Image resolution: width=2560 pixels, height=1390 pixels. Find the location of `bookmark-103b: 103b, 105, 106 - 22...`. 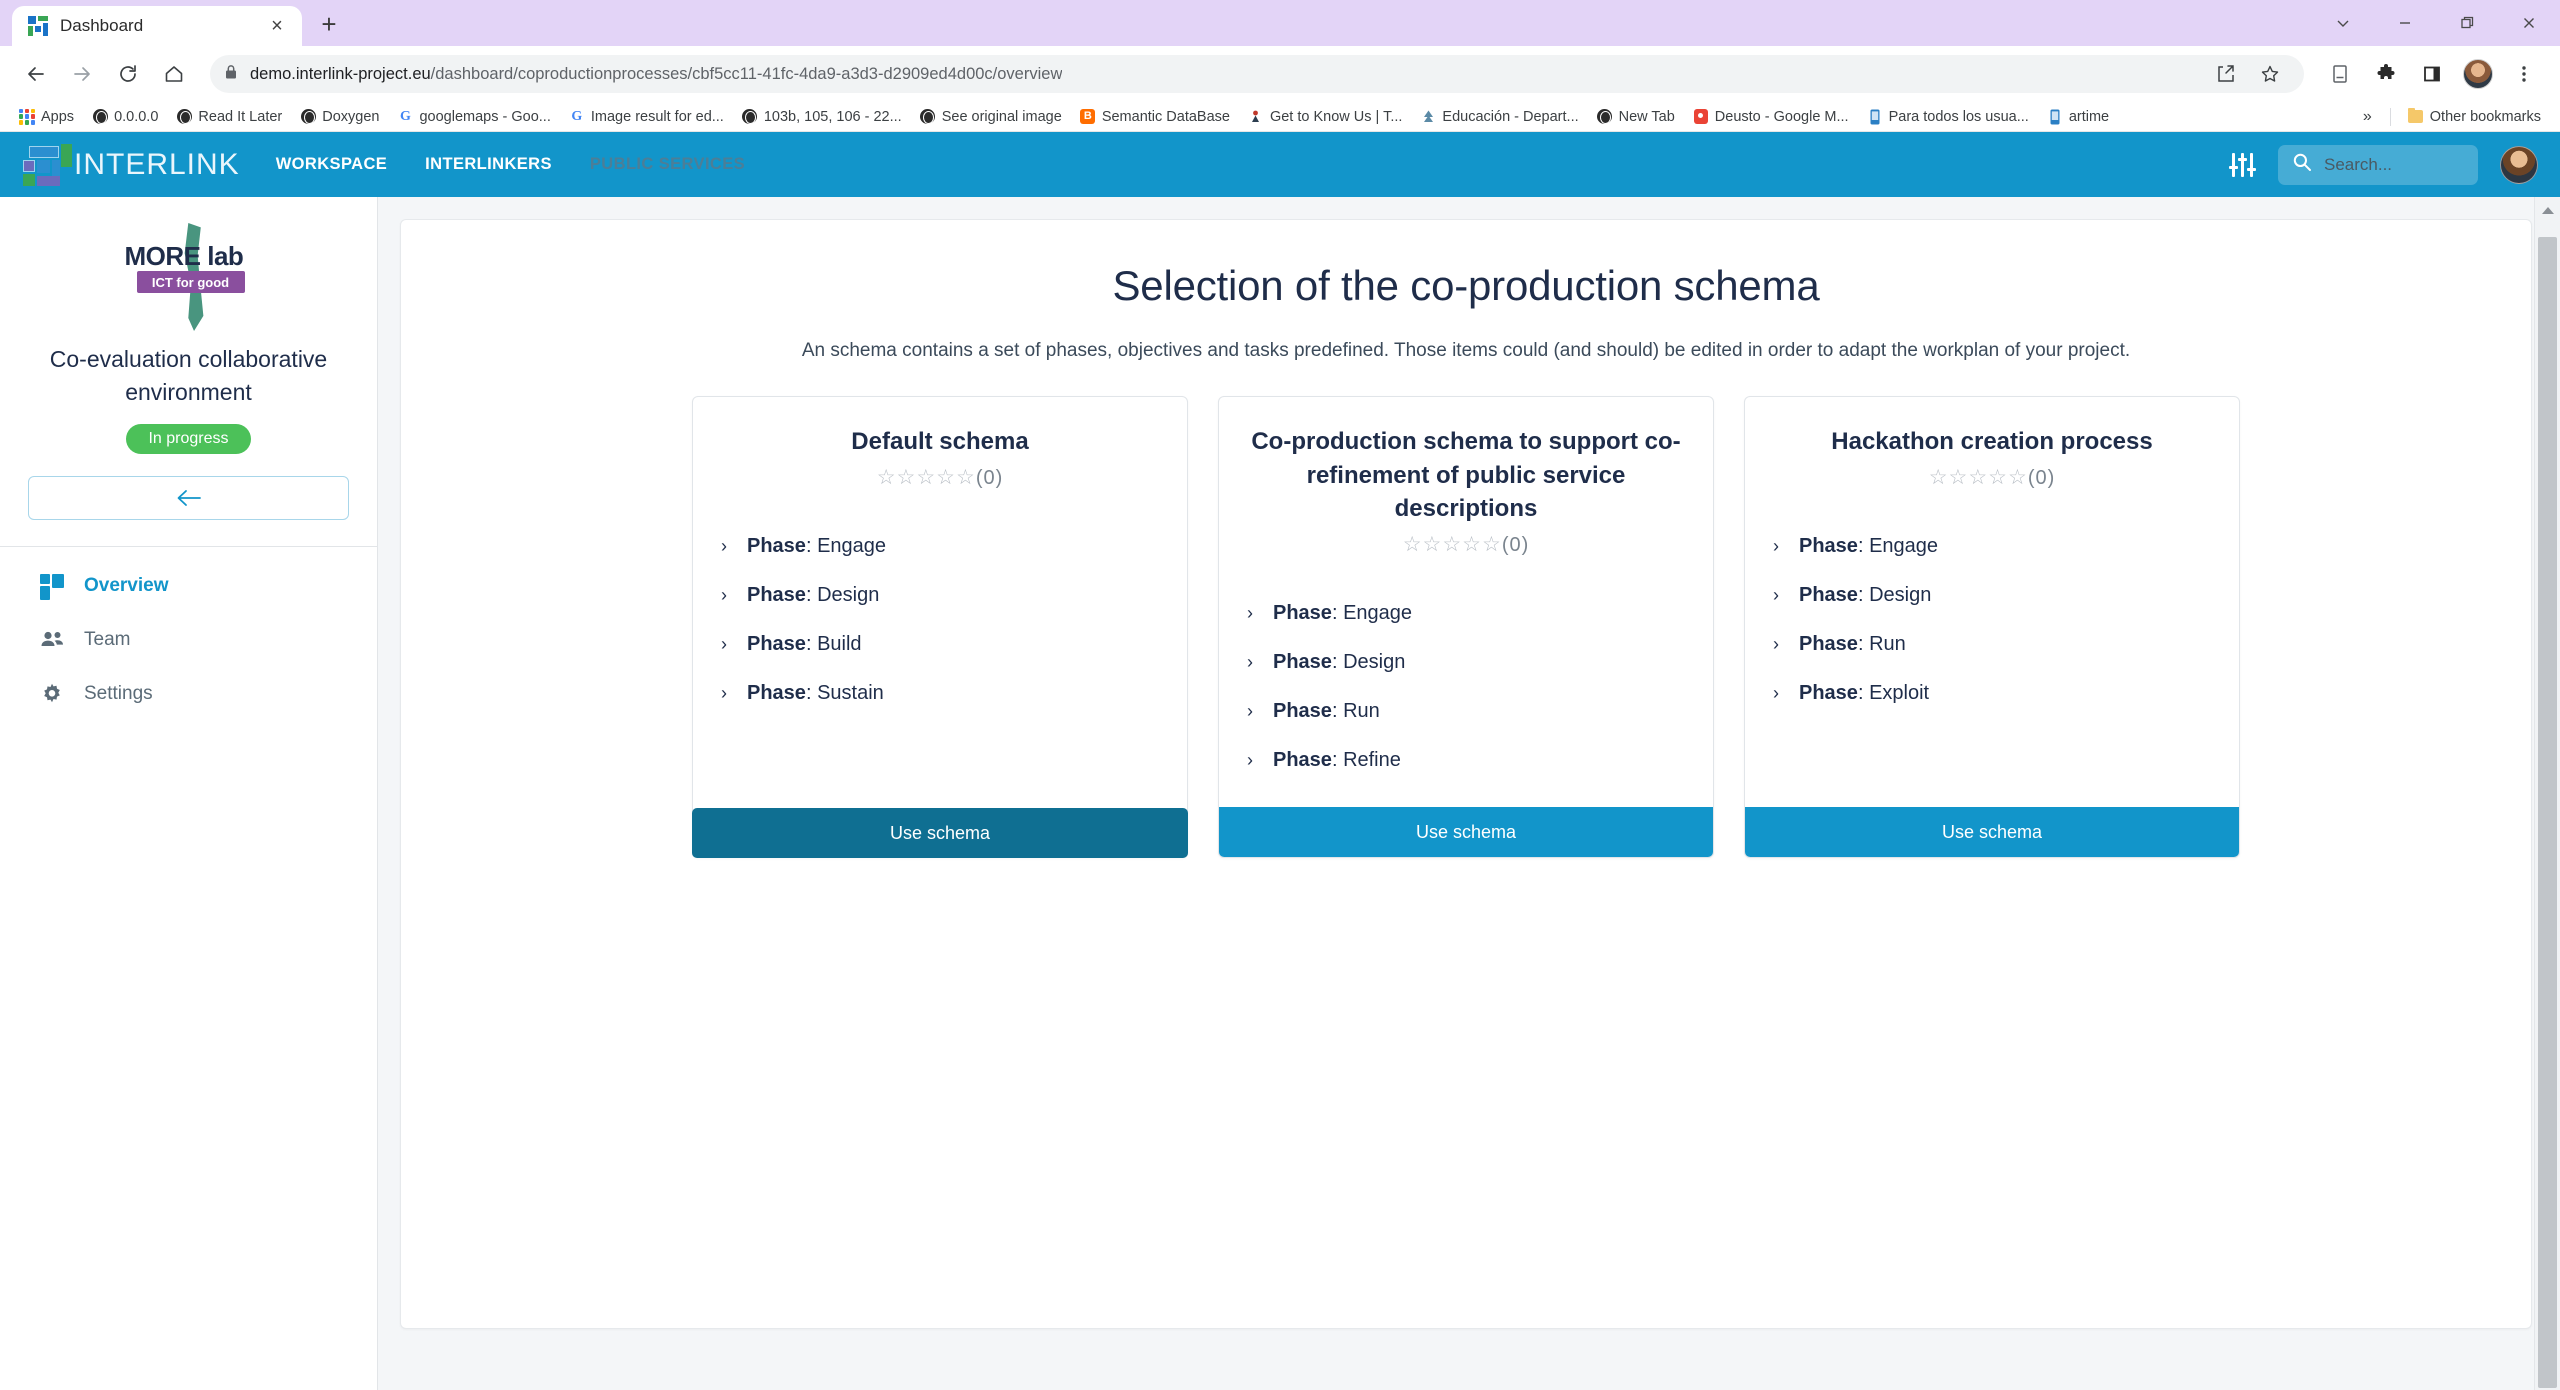

bookmark-103b: 103b, 105, 106 - 22... is located at coordinates (822, 117).